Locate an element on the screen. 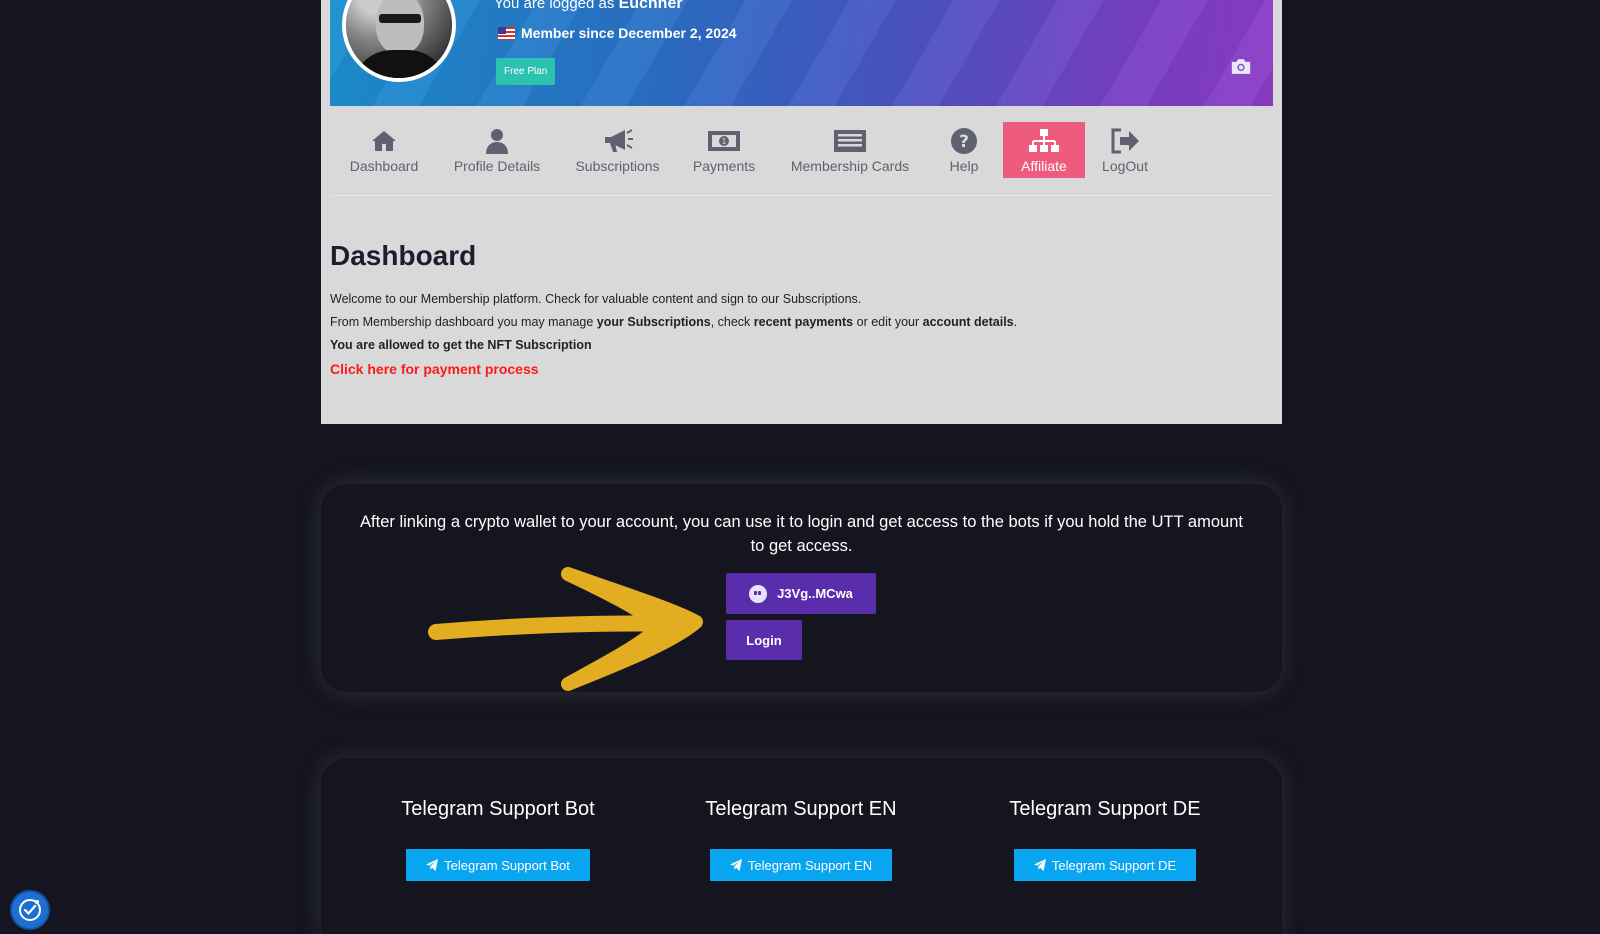 The width and height of the screenshot is (1600, 934). megaphone-icon is located at coordinates (618, 140).